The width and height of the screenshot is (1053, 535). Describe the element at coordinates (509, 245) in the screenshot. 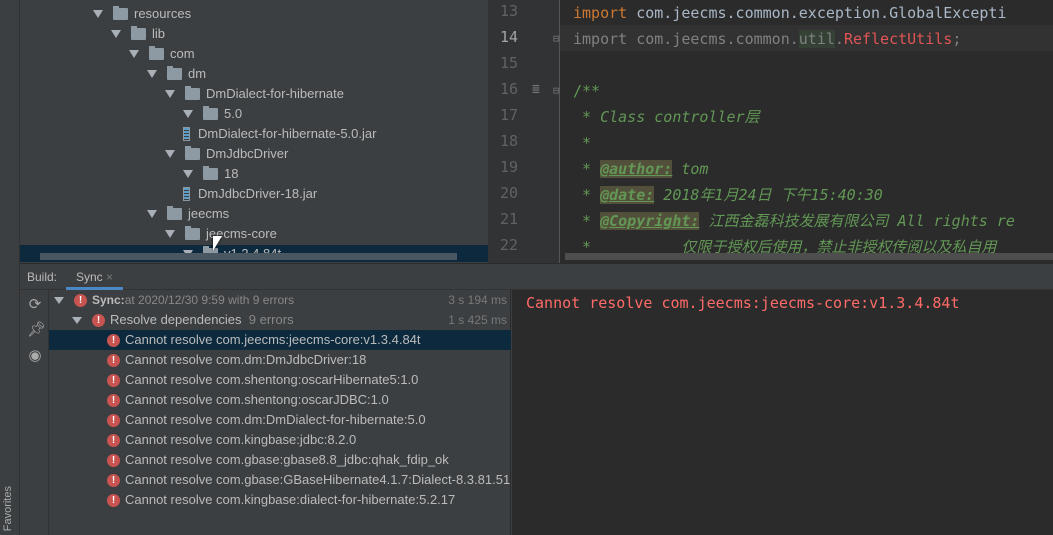

I see `line-number: 22` at that location.